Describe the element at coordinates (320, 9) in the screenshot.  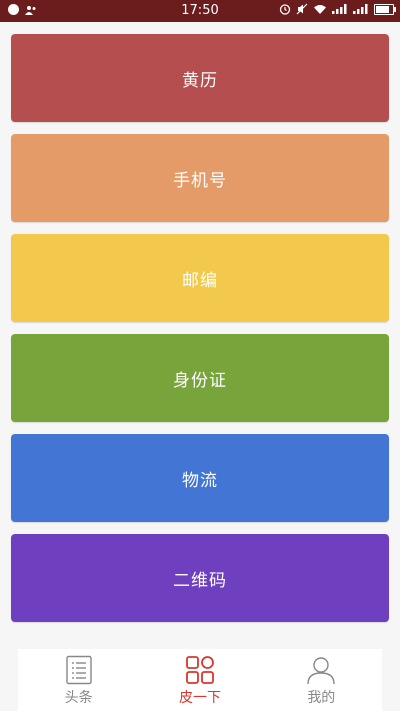
I see `wifi-icon` at that location.